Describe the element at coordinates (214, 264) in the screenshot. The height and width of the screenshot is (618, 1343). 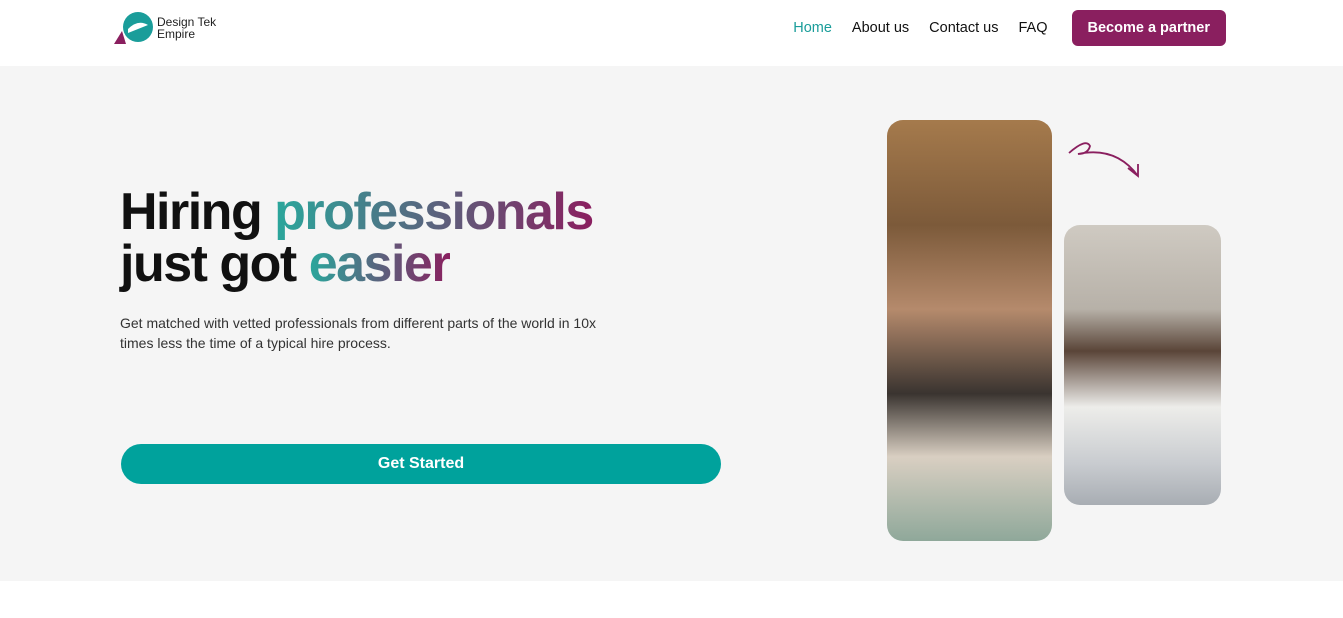
I see `title-text: just got` at that location.